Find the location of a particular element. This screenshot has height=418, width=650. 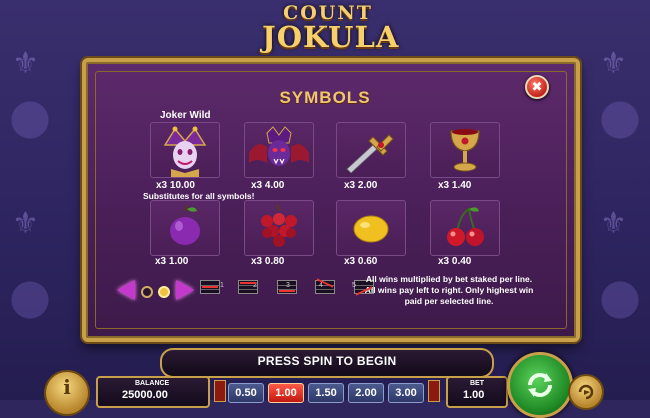

coin-value-option: 1.50 is located at coordinates (326, 393).